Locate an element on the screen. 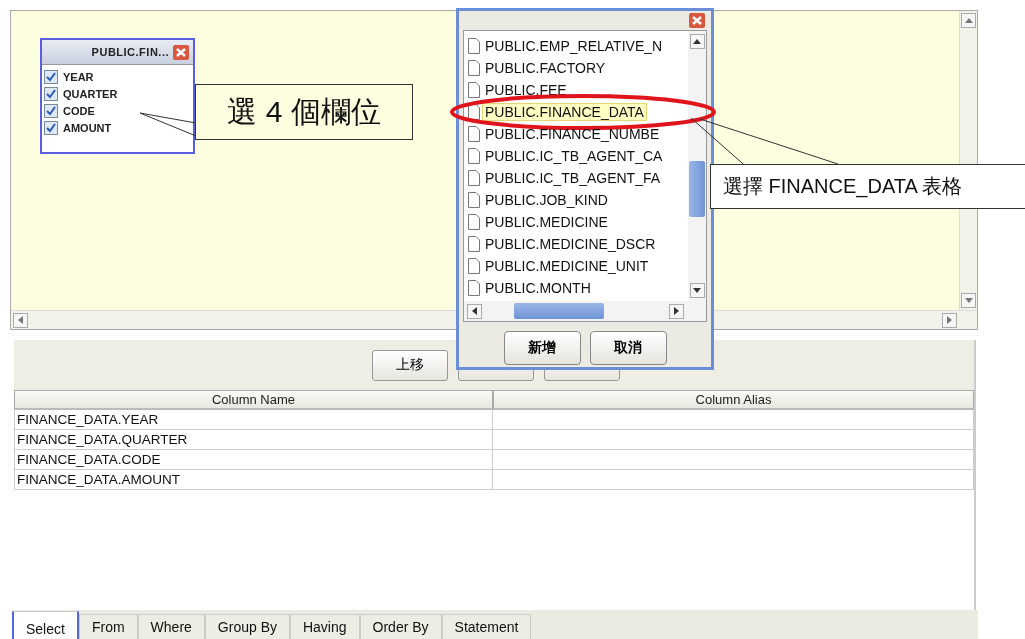 This screenshot has height=639, width=1025. horizontal-scrollbar is located at coordinates (585, 311).